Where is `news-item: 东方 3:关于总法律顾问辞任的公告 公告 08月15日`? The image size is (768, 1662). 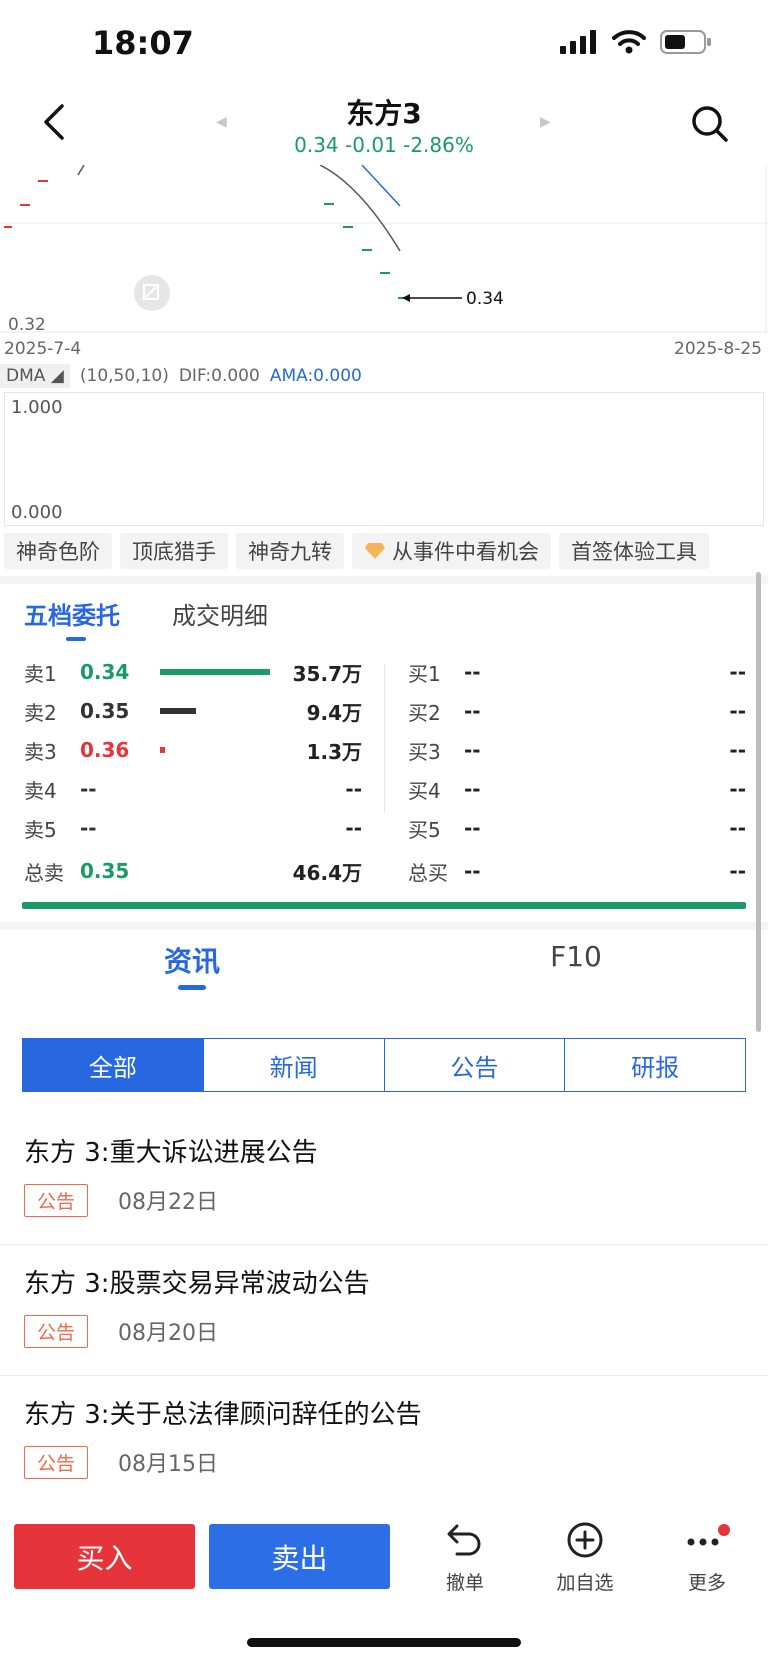
news-item: 东方 3:关于总法律顾问辞任的公告 公告 08月15日 is located at coordinates (384, 1441).